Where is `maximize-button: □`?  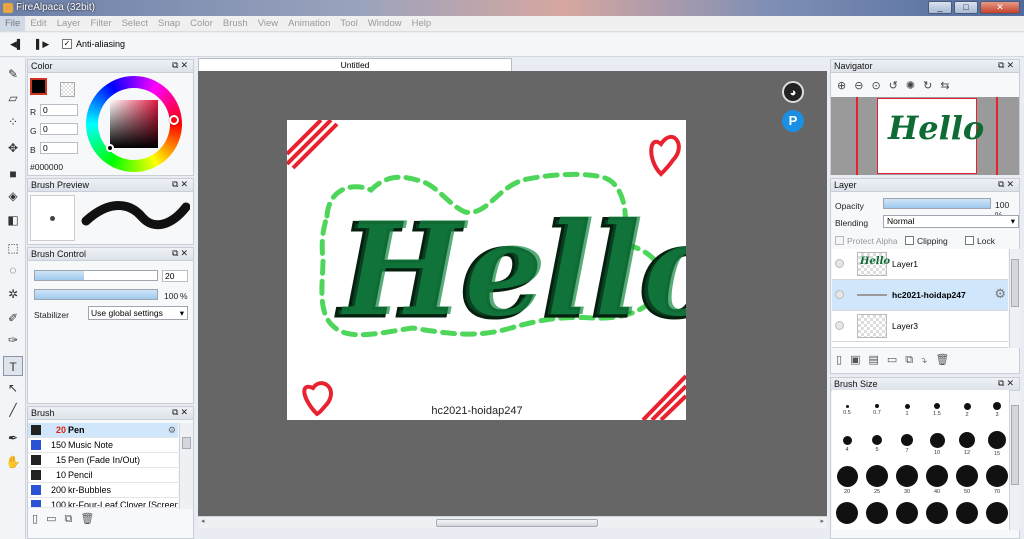
maximize-button: □ is located at coordinates (966, 7).